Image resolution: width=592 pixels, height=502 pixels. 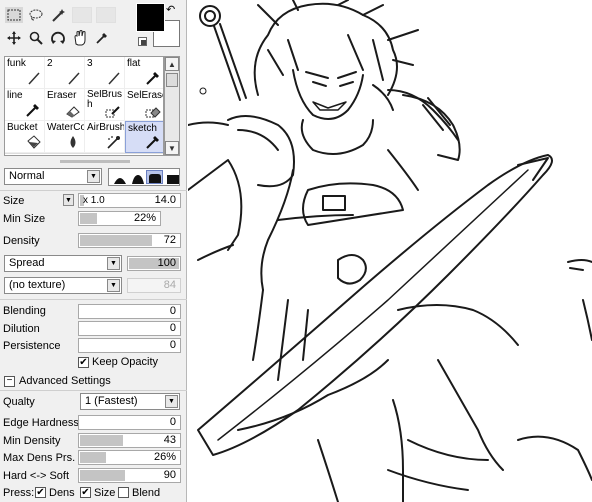 I want to click on spread-select-value: Spread, so click(x=27, y=263).